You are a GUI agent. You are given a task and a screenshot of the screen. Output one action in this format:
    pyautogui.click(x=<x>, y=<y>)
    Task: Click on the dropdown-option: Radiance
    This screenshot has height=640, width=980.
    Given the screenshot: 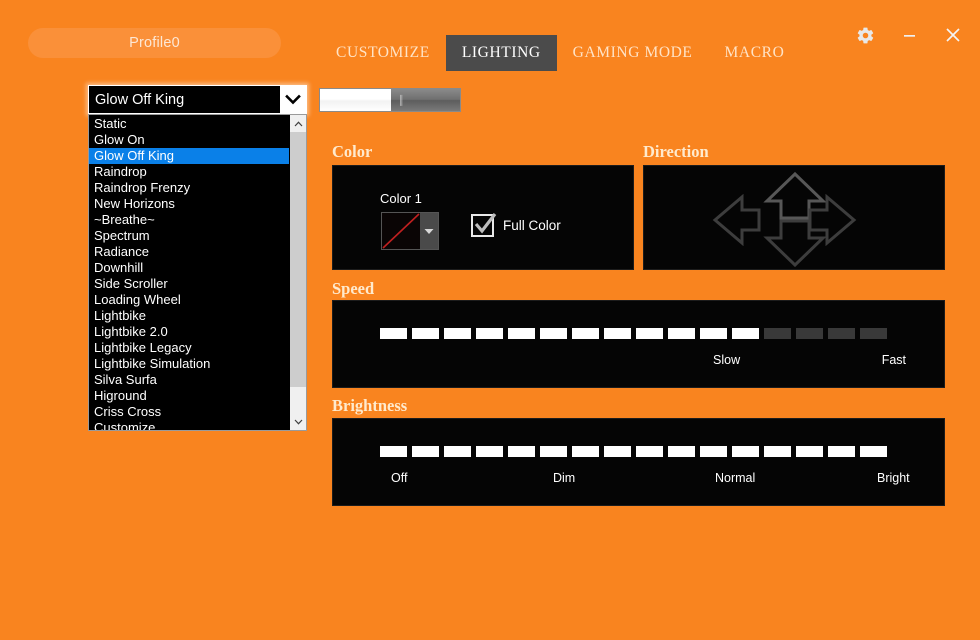 What is the action you would take?
    pyautogui.click(x=189, y=252)
    